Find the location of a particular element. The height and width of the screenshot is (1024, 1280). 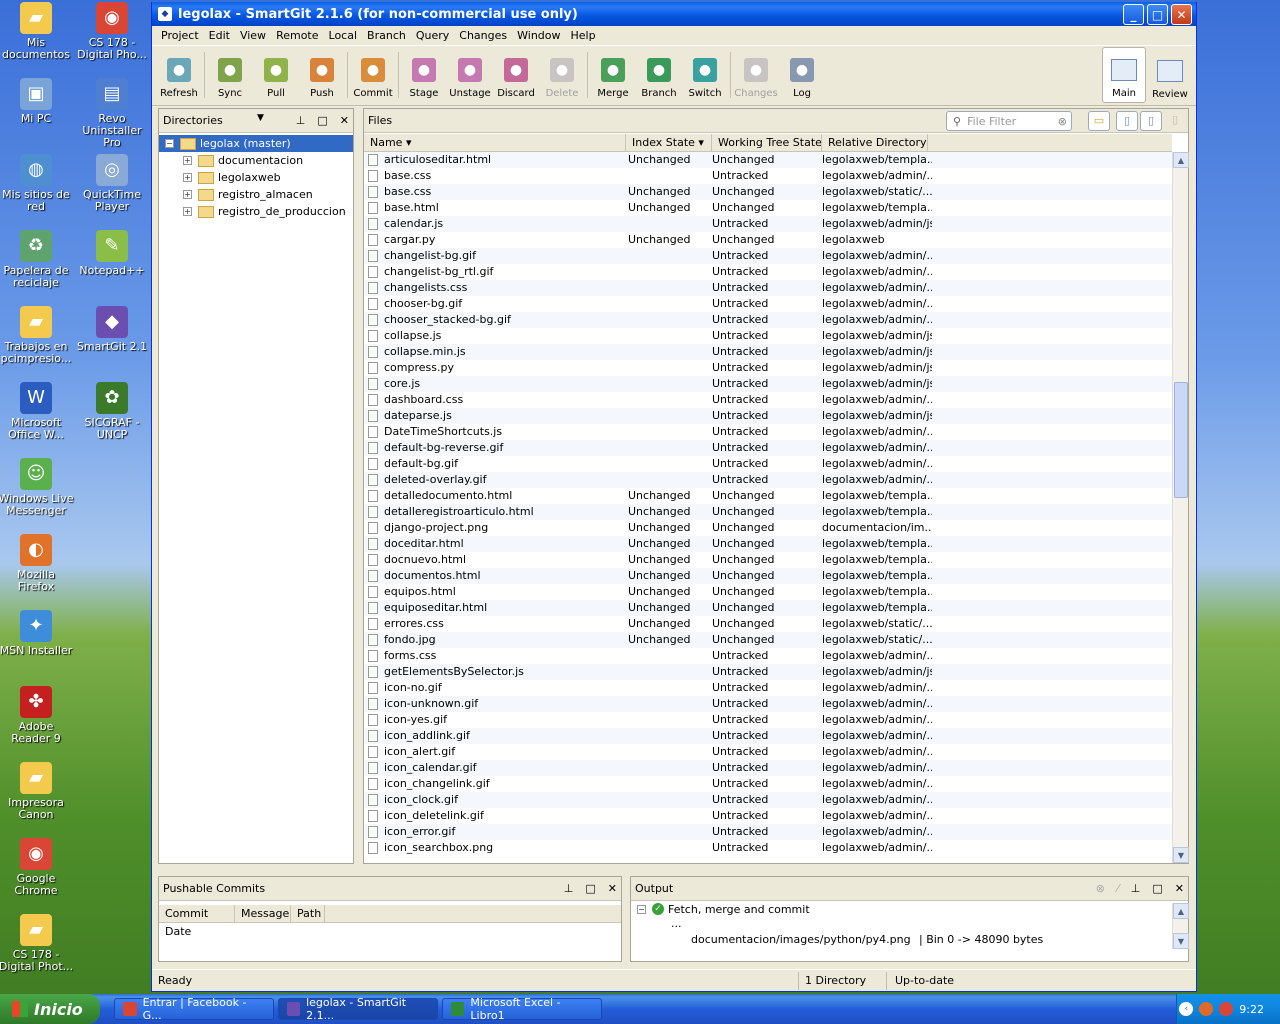

desktop-icon-papelera-de-reciclaje: ♻ Papelera de reciclaje is located at coordinates (37, 259).